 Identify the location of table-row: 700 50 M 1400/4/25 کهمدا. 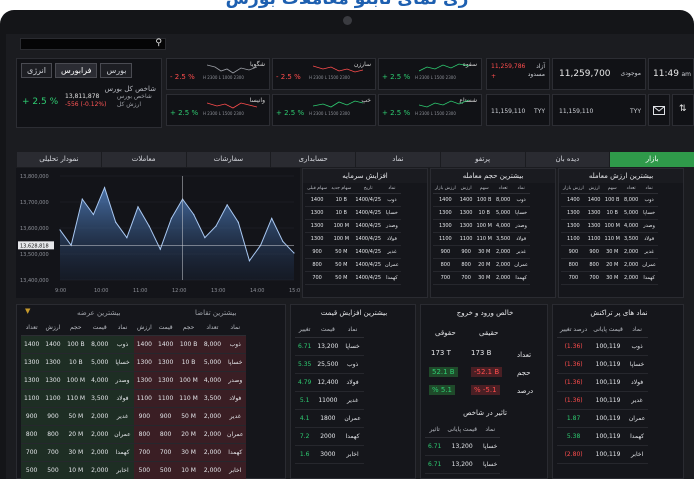
(353, 278).